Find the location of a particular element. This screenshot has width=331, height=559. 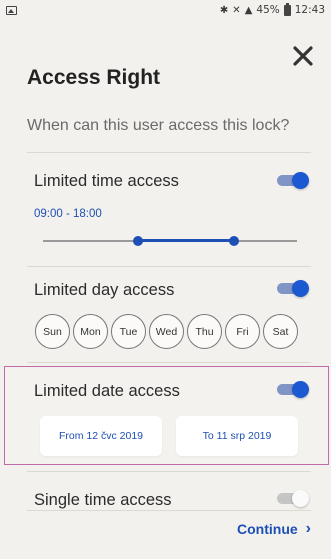

day-thu-button: Thu is located at coordinates (204, 331).